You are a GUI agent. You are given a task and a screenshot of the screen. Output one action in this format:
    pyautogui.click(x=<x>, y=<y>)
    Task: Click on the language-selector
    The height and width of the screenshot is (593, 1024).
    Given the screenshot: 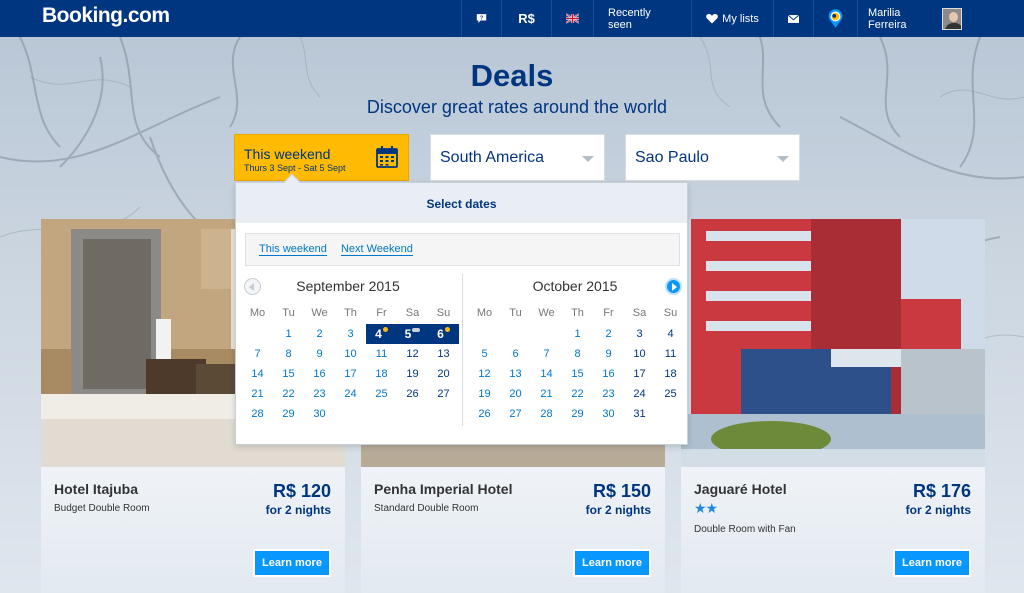 What is the action you would take?
    pyautogui.click(x=572, y=18)
    